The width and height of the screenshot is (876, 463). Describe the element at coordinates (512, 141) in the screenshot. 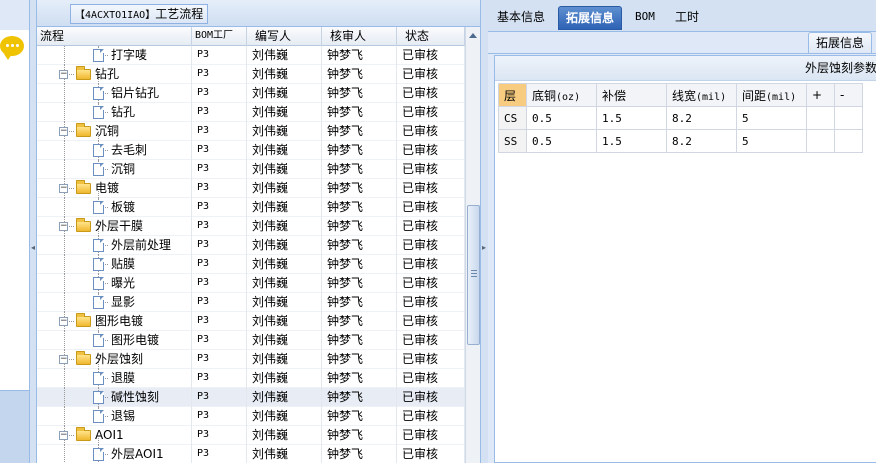

I see `cell-layer: SS` at that location.